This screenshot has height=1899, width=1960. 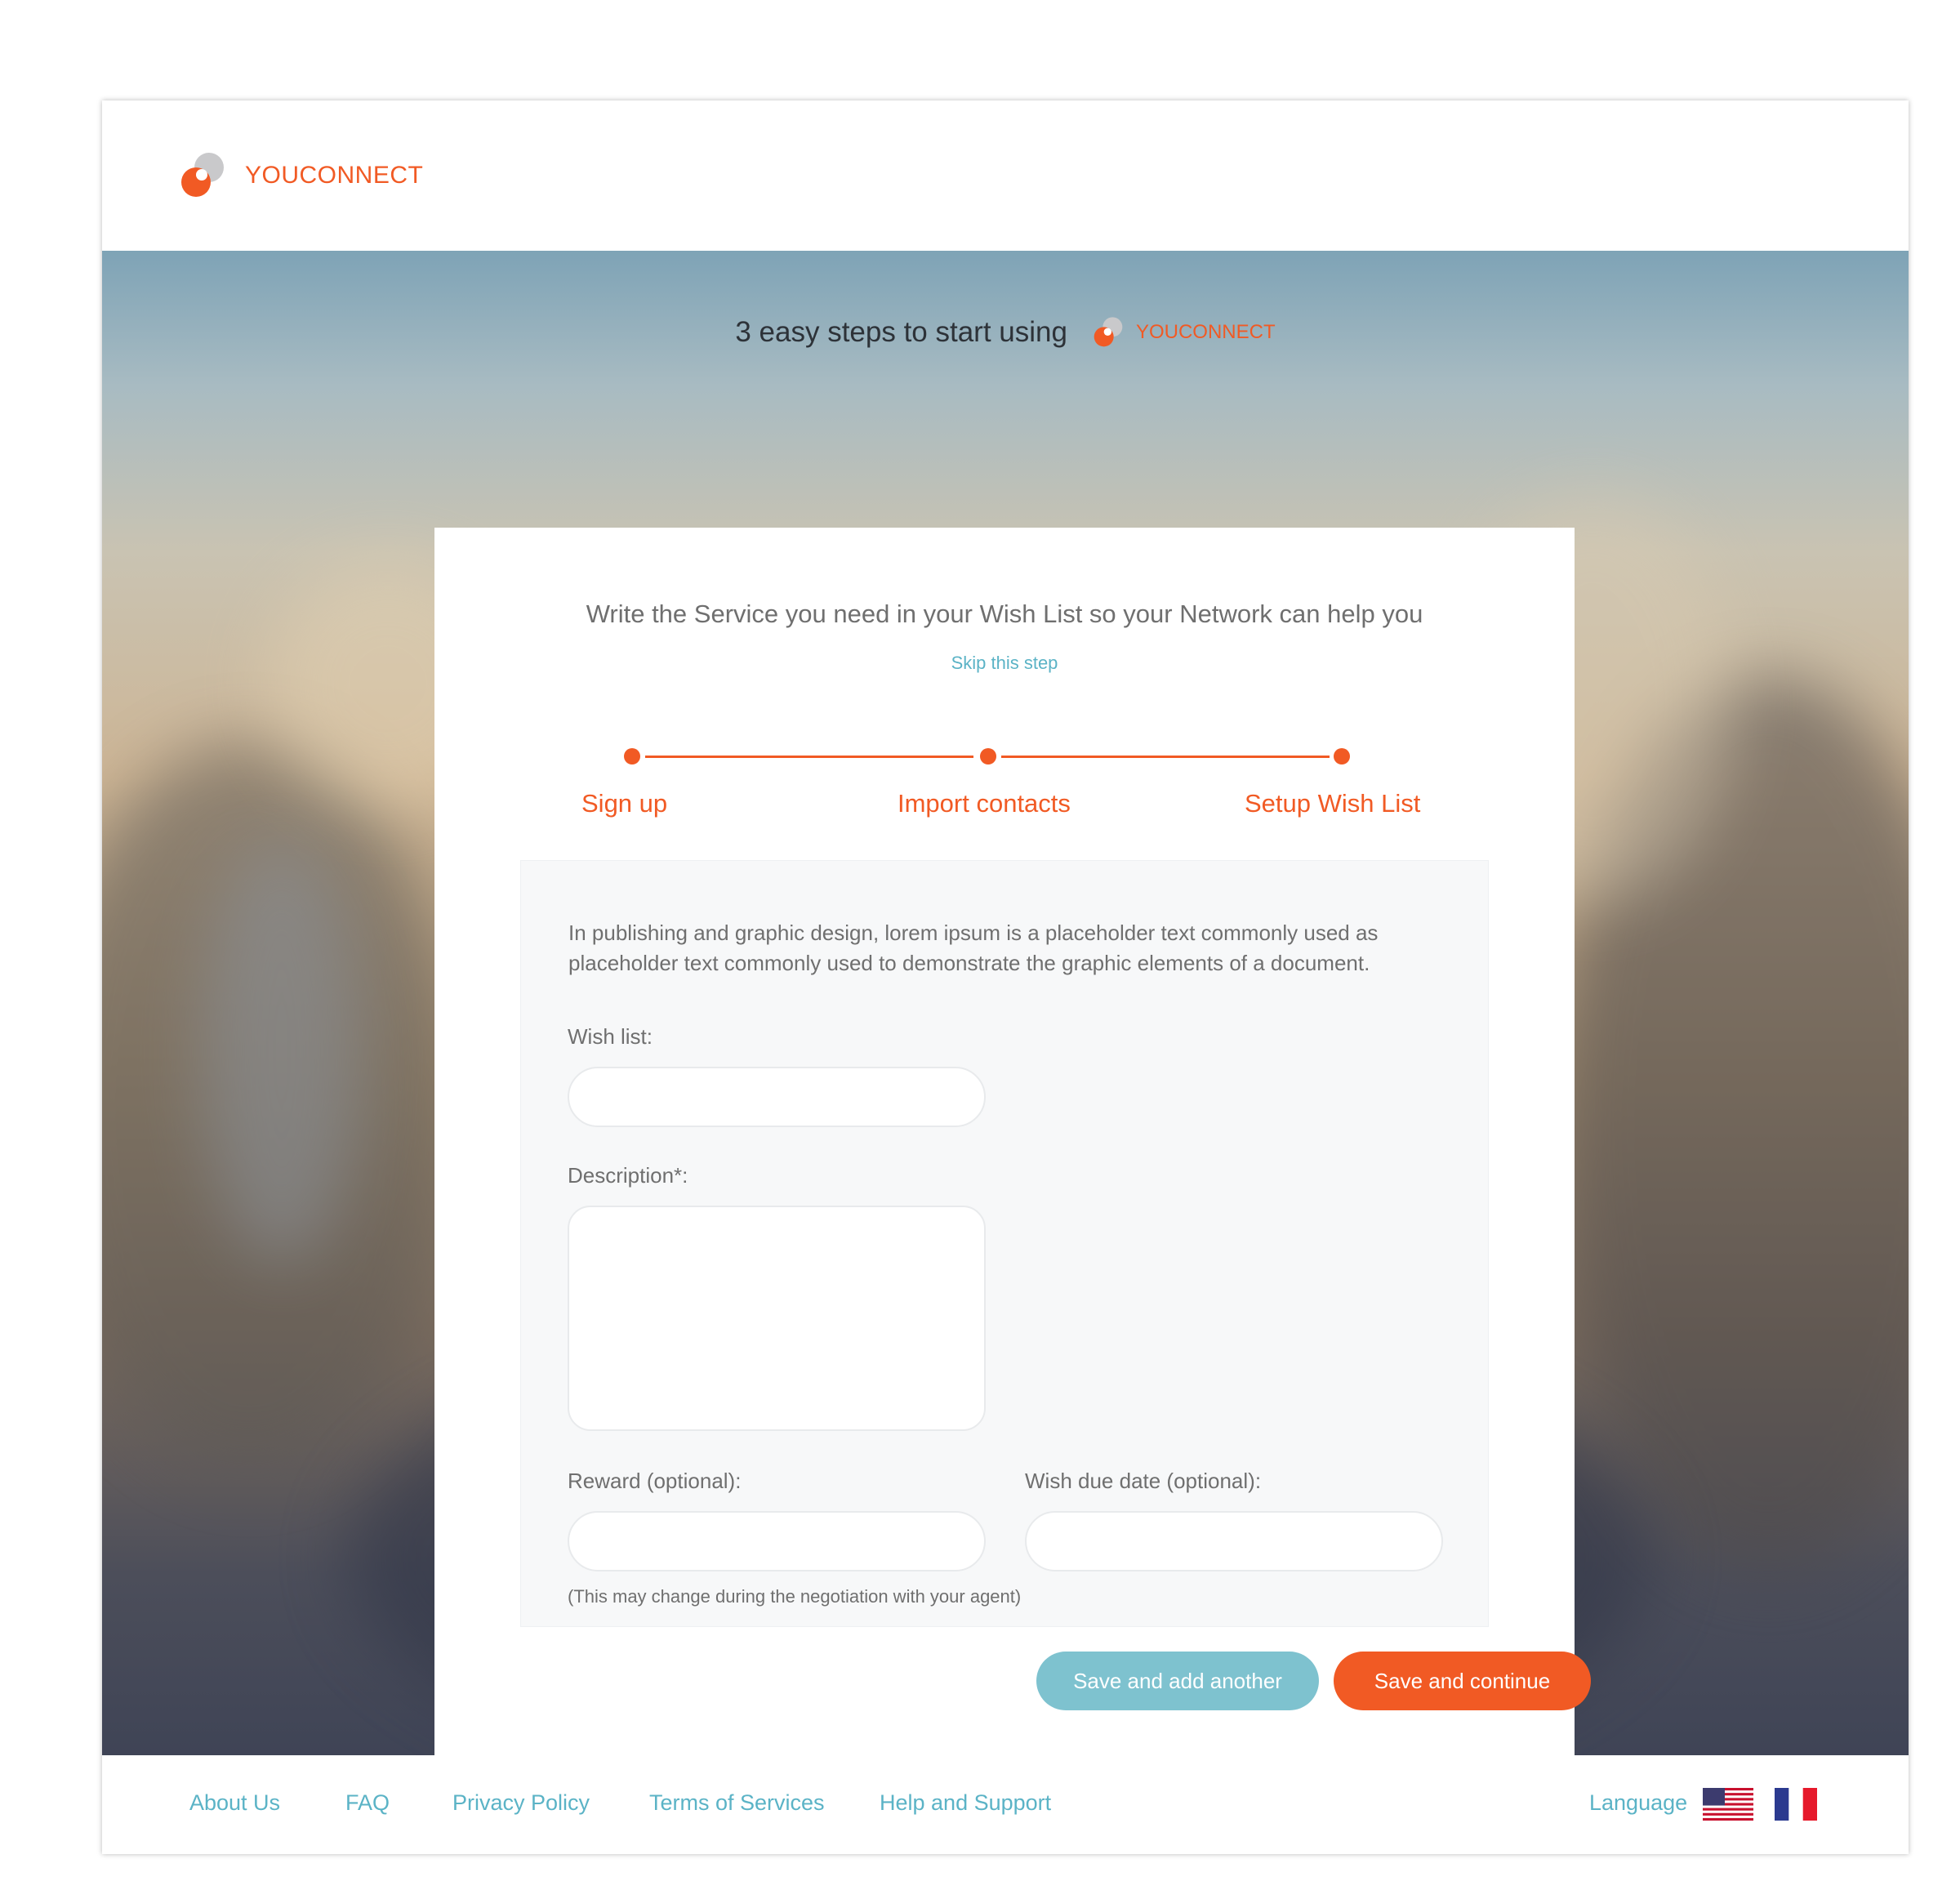 I want to click on due-date-label: Wish due date (optional):, so click(x=1143, y=1481).